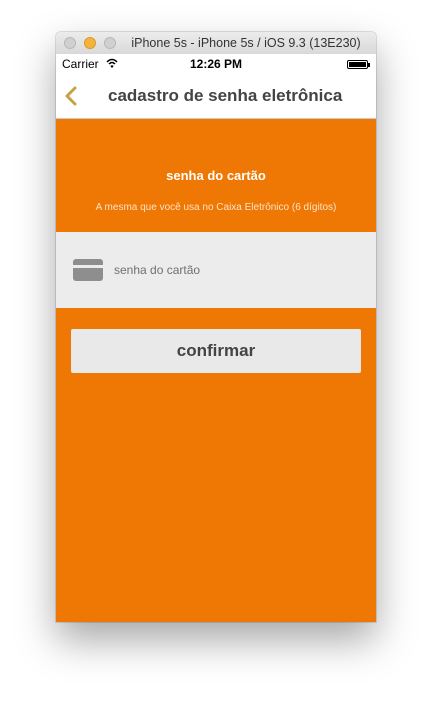  I want to click on back-chevron-icon, so click(72, 96).